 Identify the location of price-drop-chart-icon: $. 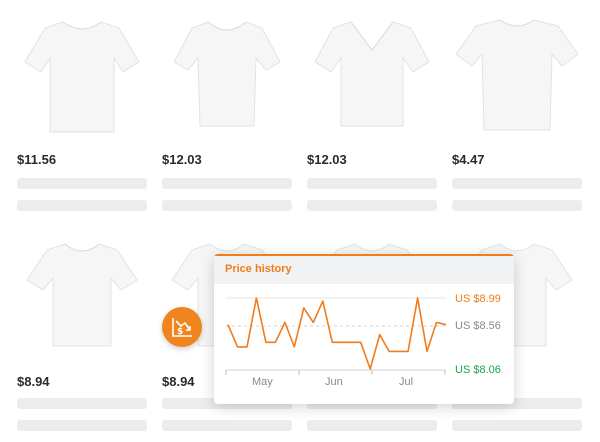
(182, 327).